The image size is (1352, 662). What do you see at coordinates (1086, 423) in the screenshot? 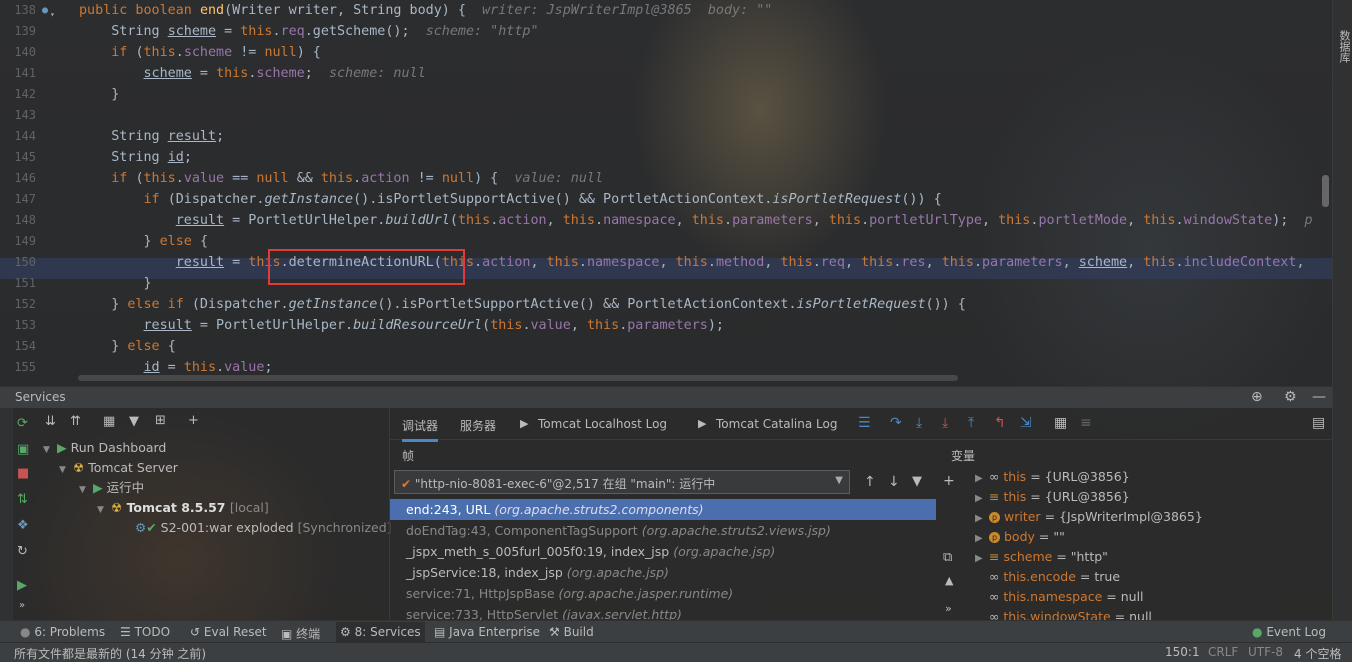
I see `trace-icon: ≡` at bounding box center [1086, 423].